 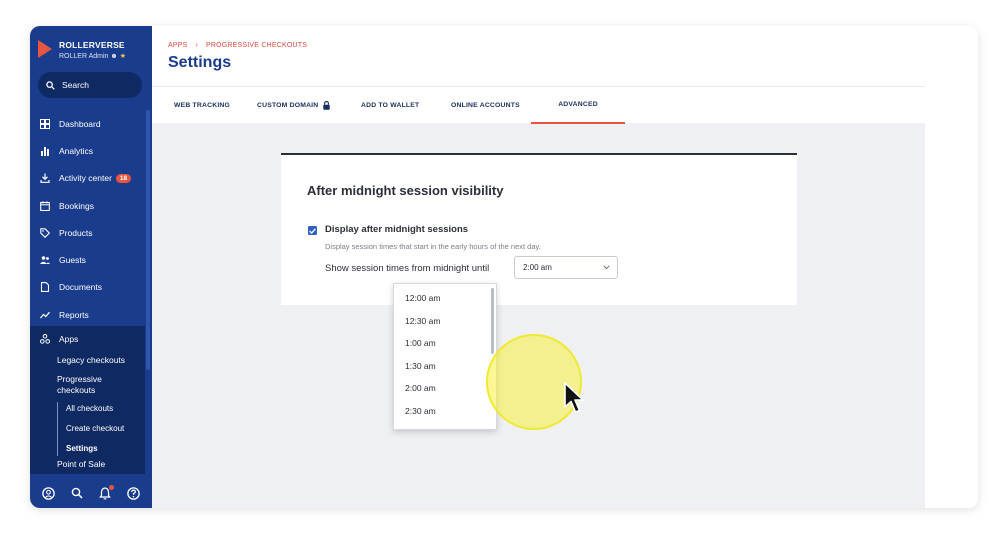 What do you see at coordinates (485, 105) in the screenshot?
I see `tab-online-accounts: ONLINE ACCOUNTS` at bounding box center [485, 105].